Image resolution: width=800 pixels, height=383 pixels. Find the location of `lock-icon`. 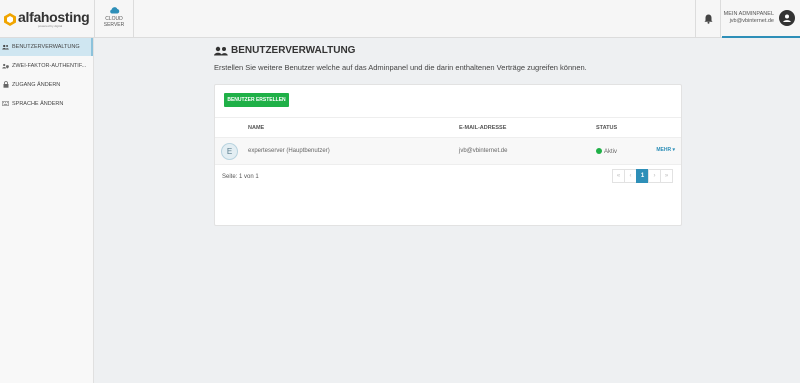

lock-icon is located at coordinates (5, 84).